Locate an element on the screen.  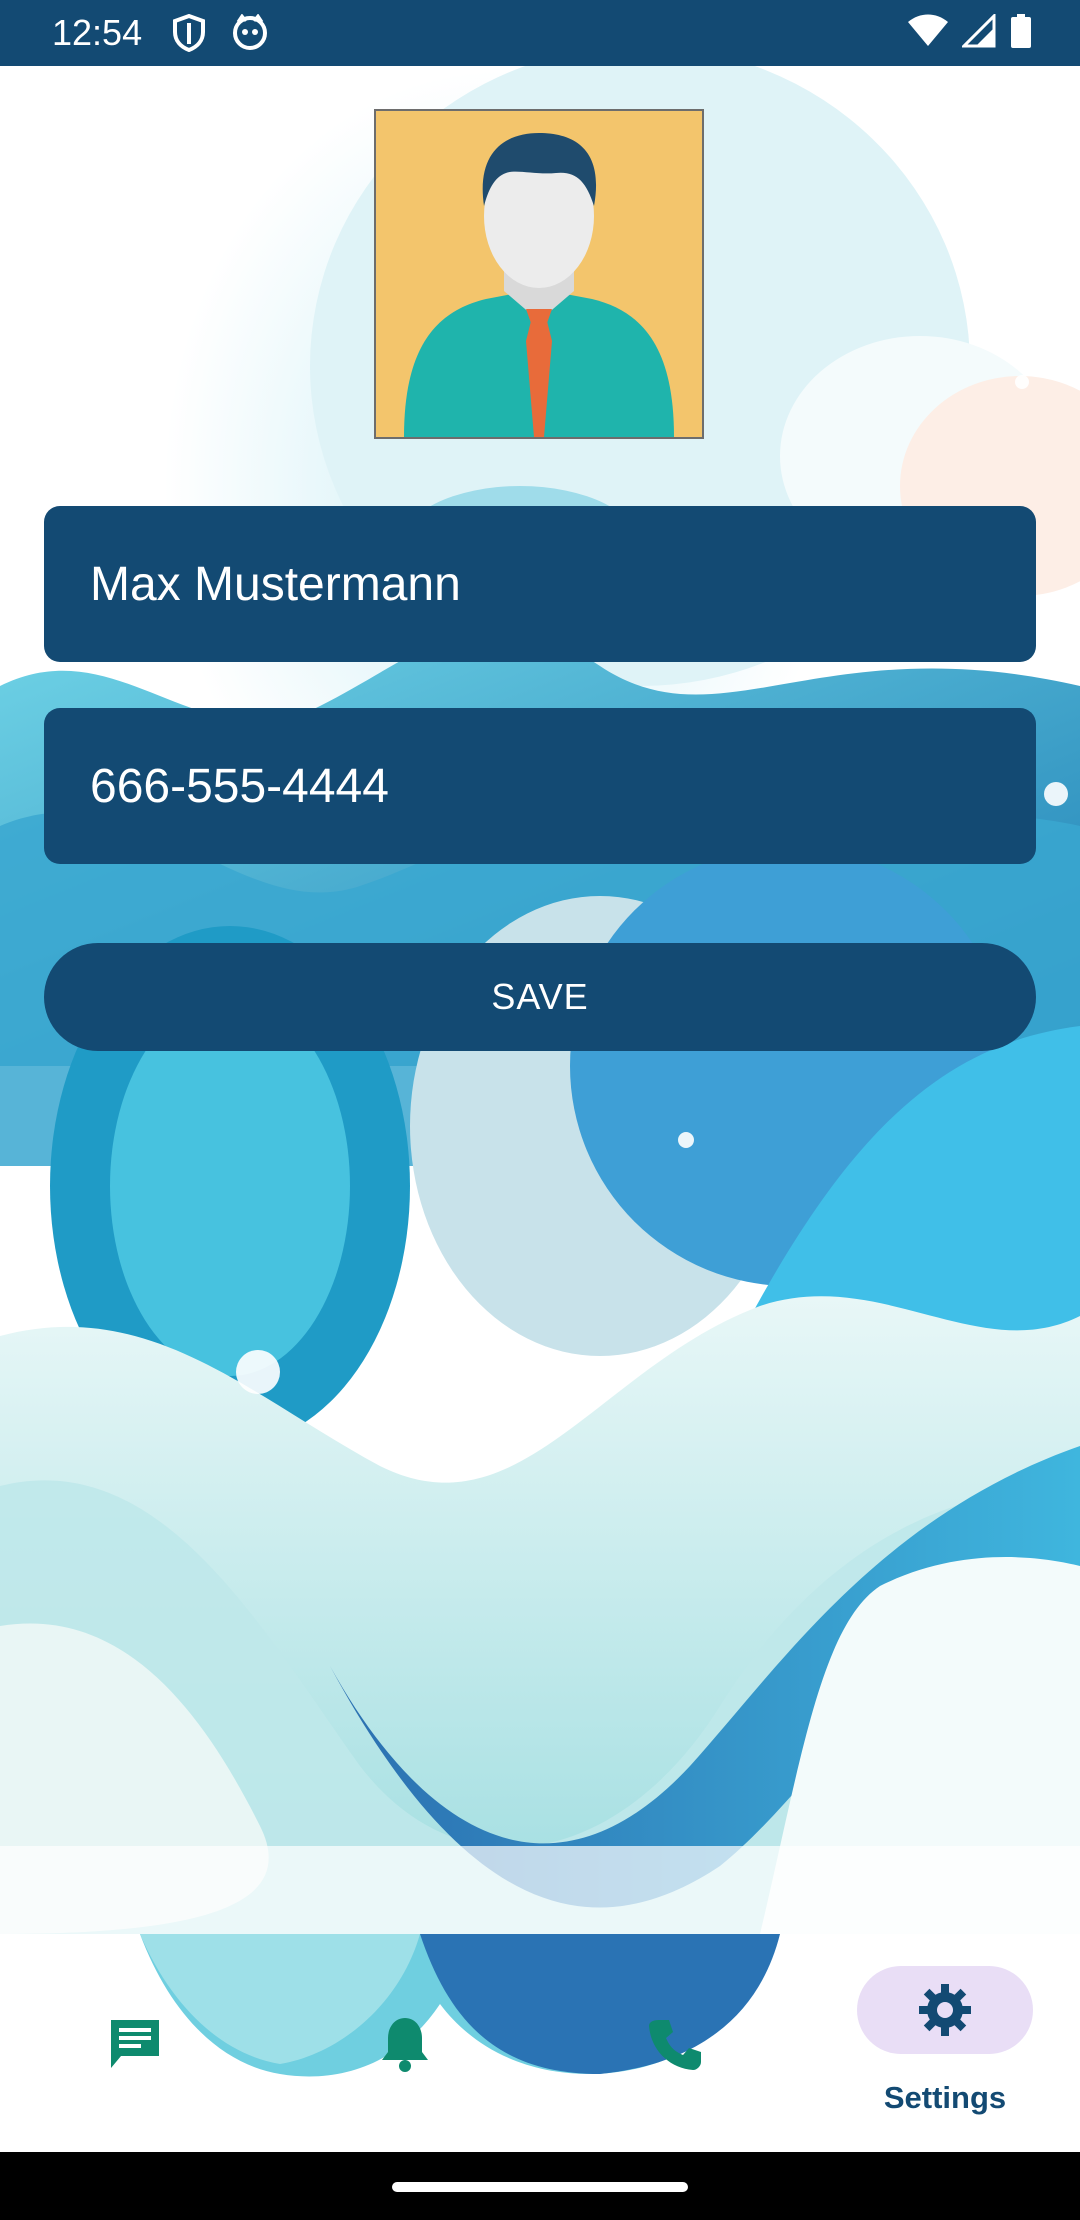
save-button: SAVE is located at coordinates (540, 997).